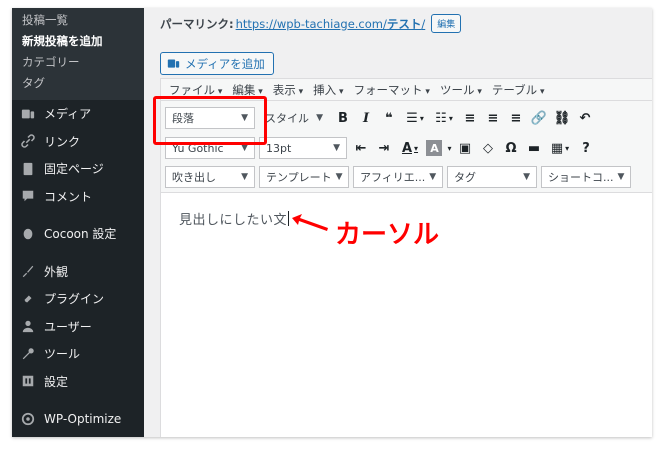 Image resolution: width=664 pixels, height=450 pixels. What do you see at coordinates (68, 114) in the screenshot?
I see `sidebar-item-label: メディア` at bounding box center [68, 114].